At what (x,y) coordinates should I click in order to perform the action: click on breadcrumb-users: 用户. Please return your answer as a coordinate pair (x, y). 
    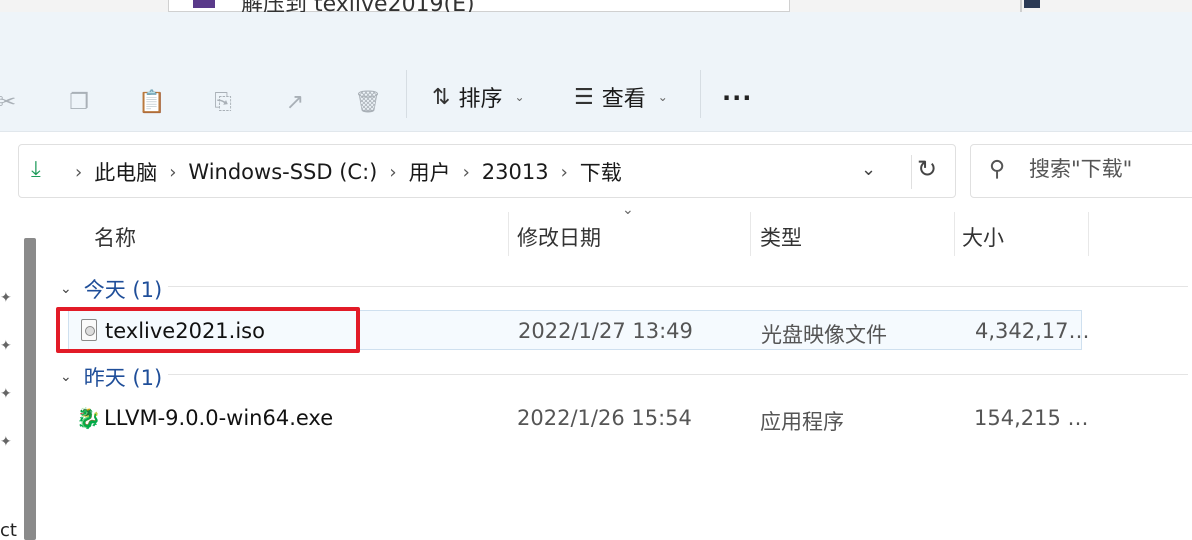
    Looking at the image, I should click on (430, 172).